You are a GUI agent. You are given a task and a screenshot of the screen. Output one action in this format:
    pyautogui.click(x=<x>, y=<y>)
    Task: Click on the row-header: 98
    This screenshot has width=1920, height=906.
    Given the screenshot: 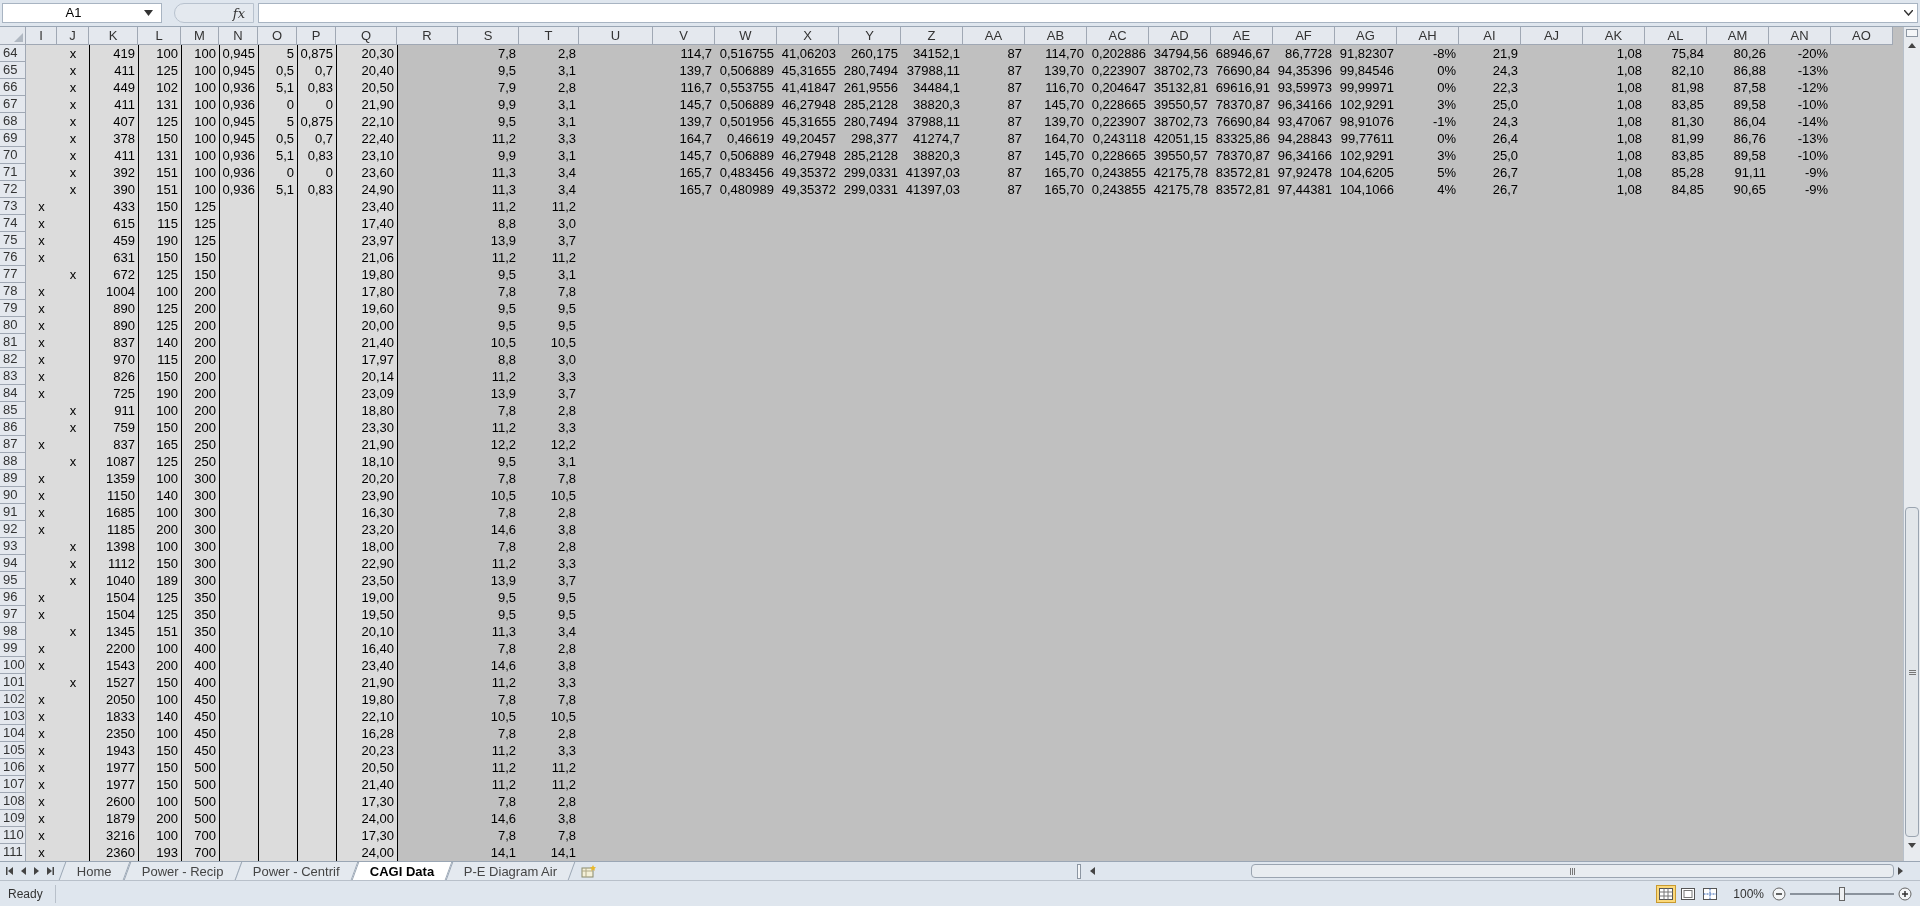 What is the action you would take?
    pyautogui.click(x=13, y=631)
    